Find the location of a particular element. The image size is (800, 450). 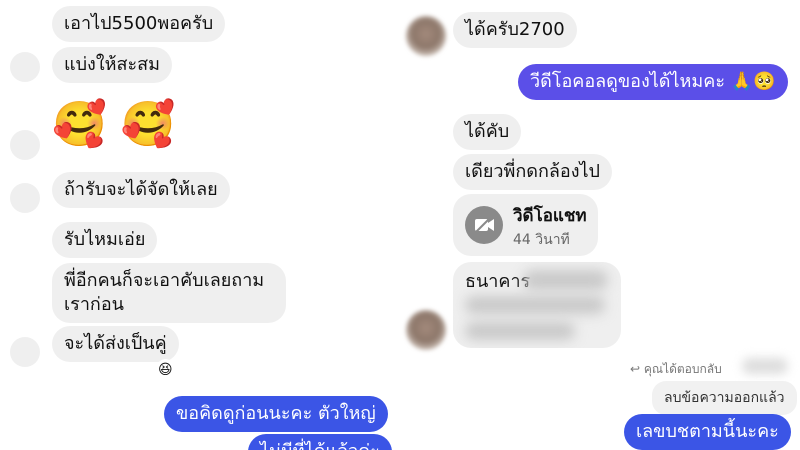

outgoing-message: ขอคิดดูก่อนนะคะ ตัวใหญ่ is located at coordinates (276, 414).